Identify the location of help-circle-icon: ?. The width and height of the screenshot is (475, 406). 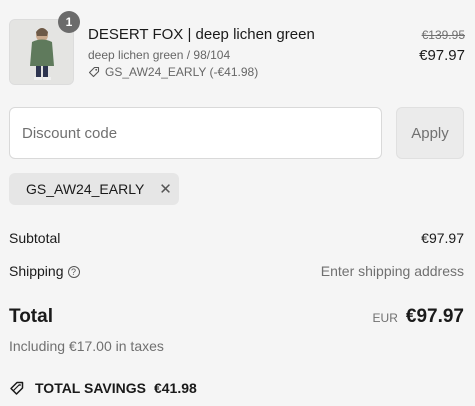
(73, 272).